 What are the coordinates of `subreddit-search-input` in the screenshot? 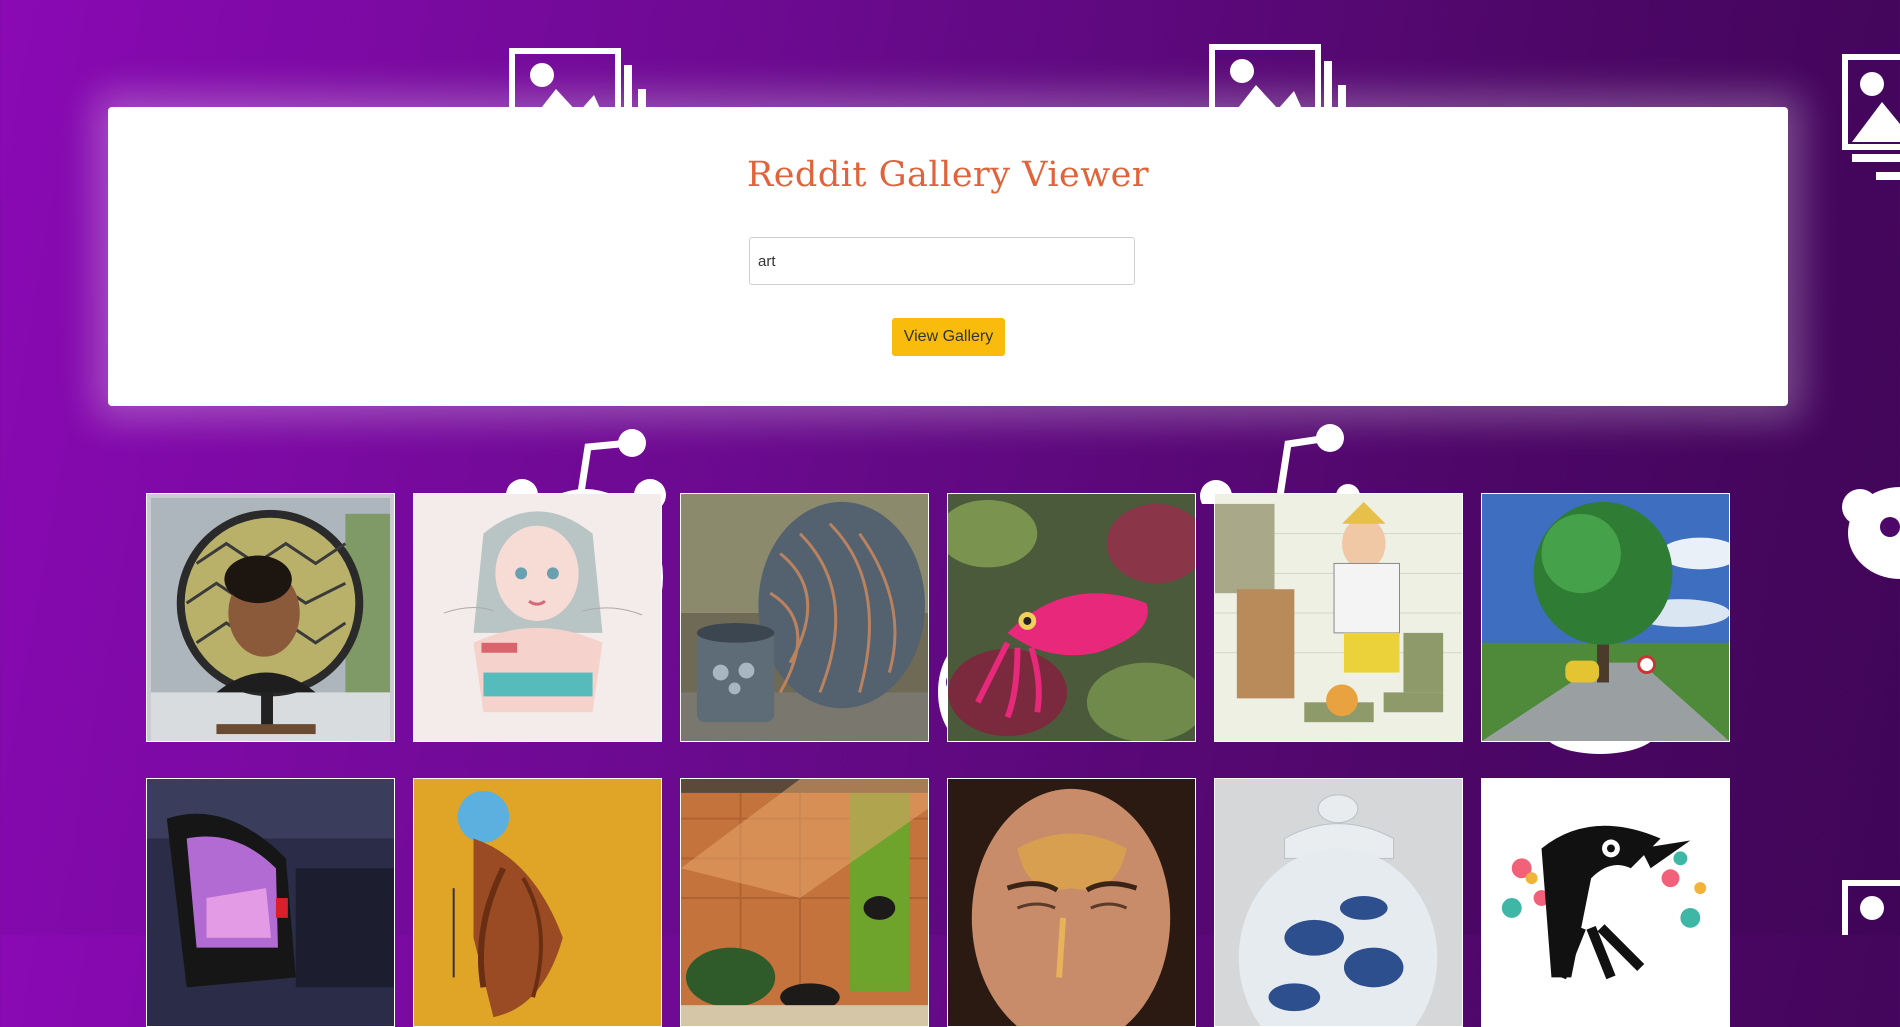 It's located at (942, 261).